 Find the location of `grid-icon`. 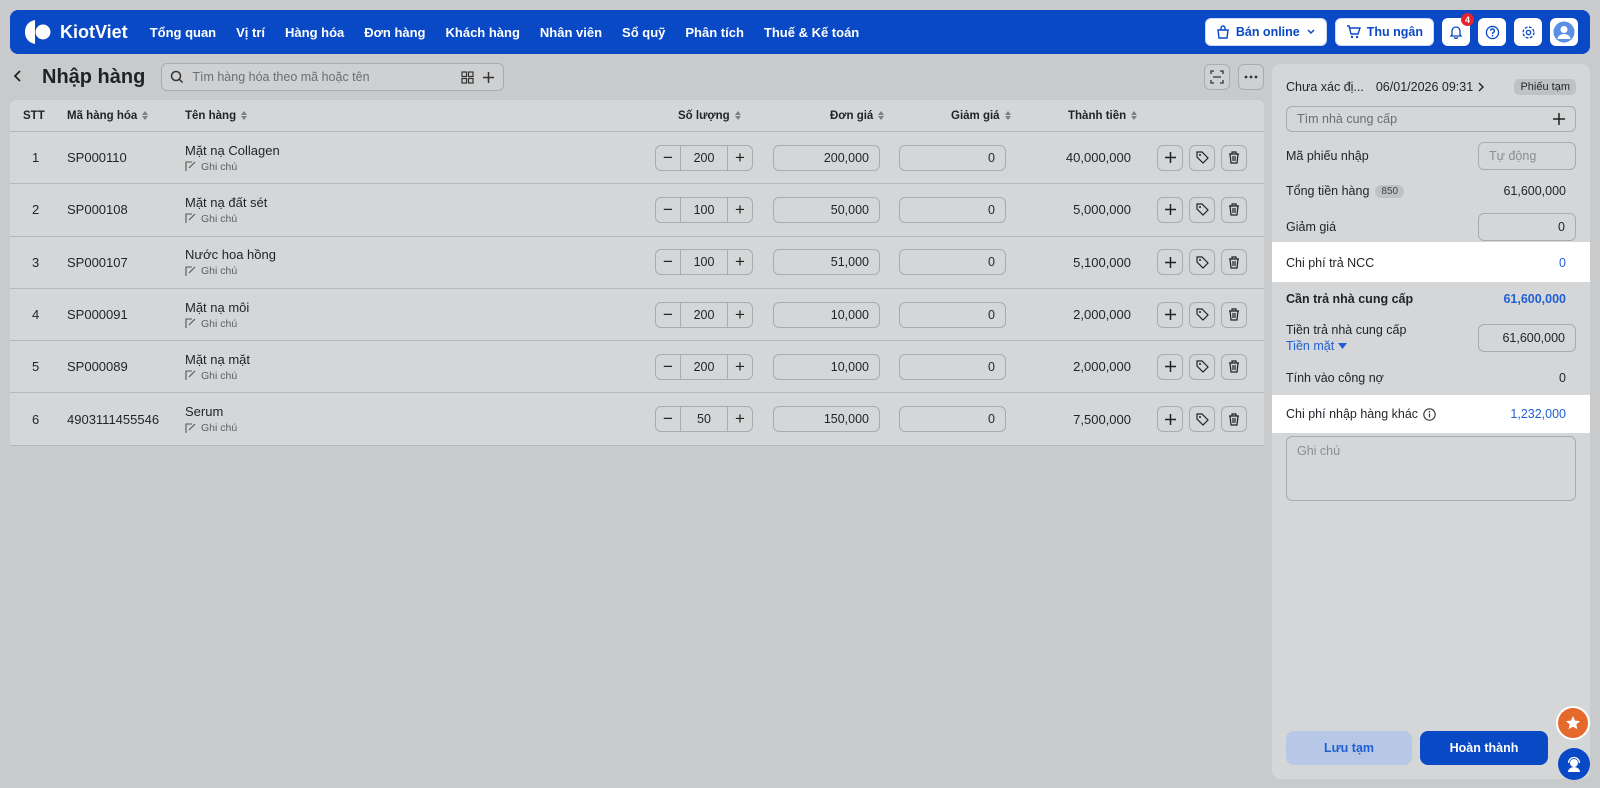

grid-icon is located at coordinates (467, 77).